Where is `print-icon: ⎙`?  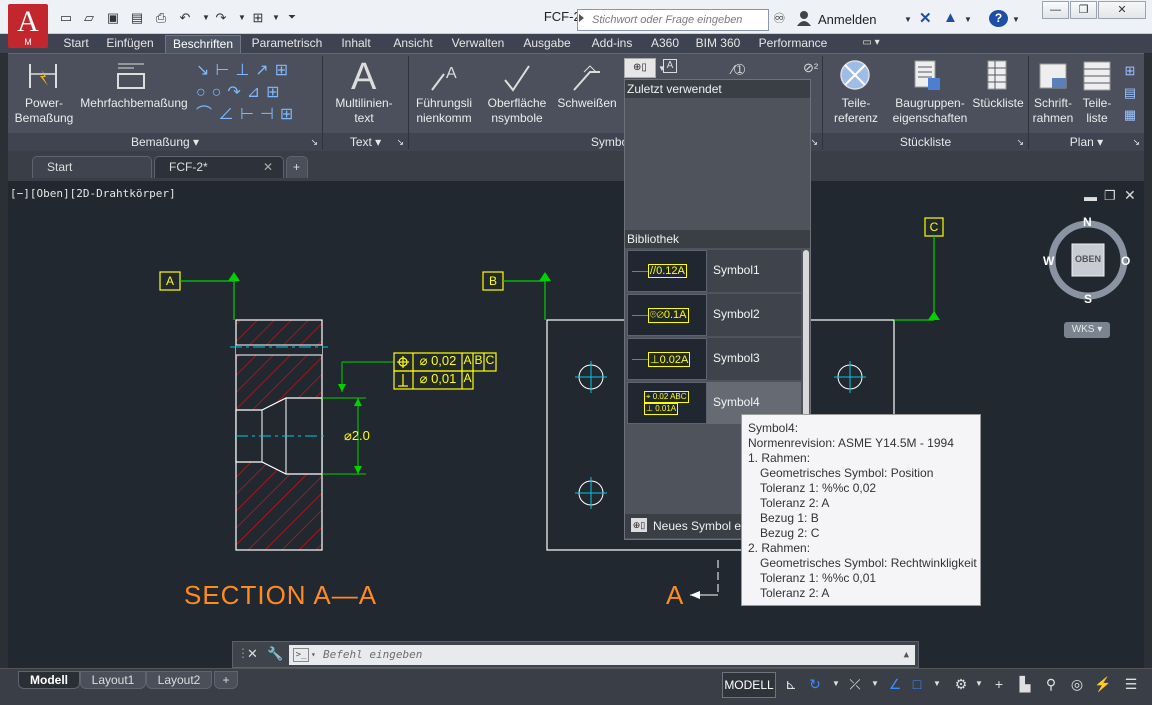
print-icon: ⎙ is located at coordinates (161, 18).